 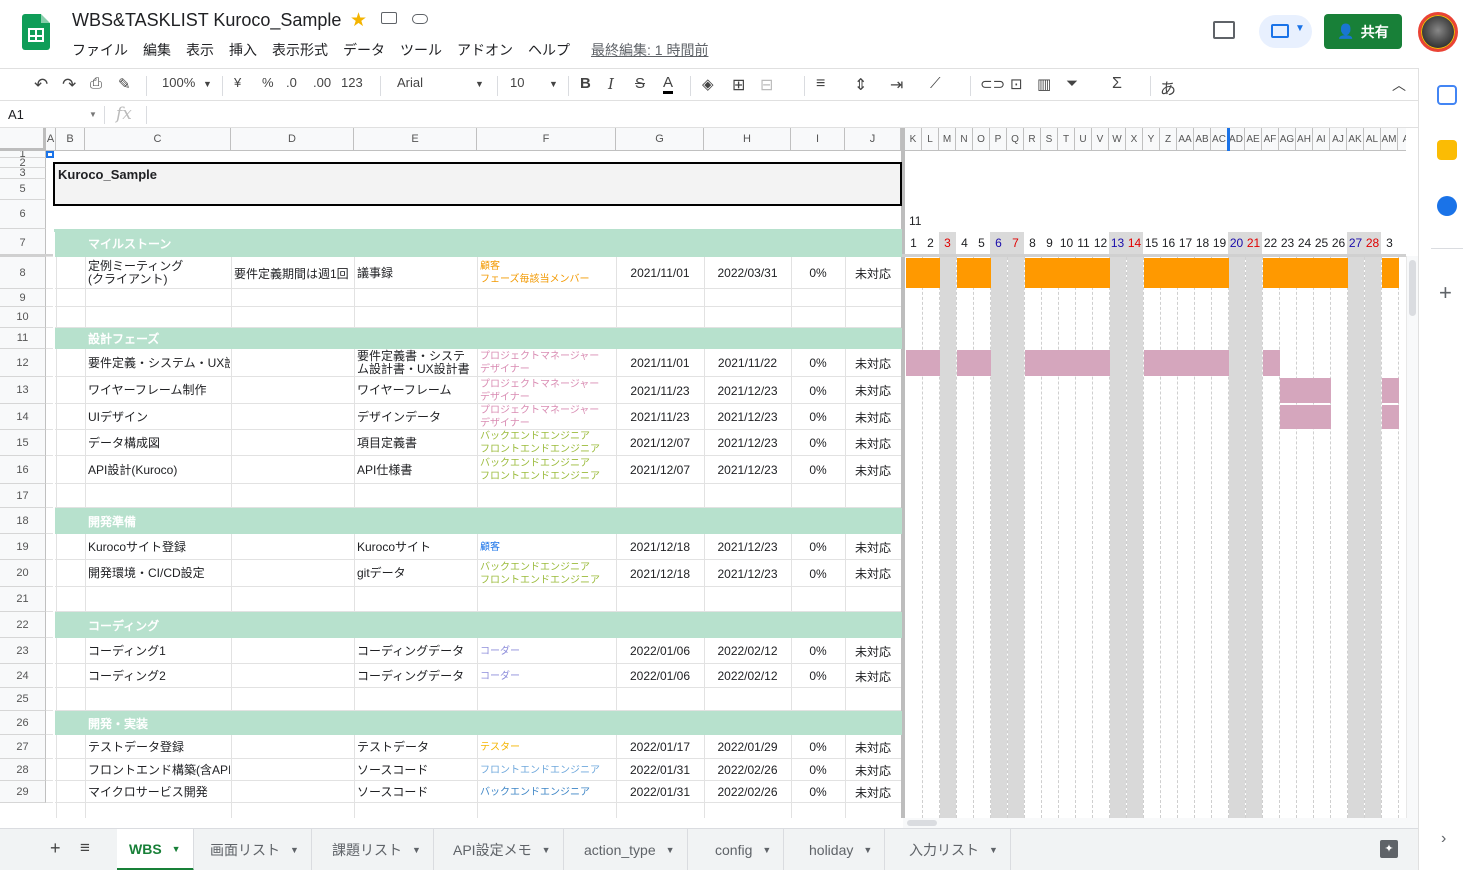 What do you see at coordinates (417, 573) in the screenshot?
I see `task-deliverable: gitデータ` at bounding box center [417, 573].